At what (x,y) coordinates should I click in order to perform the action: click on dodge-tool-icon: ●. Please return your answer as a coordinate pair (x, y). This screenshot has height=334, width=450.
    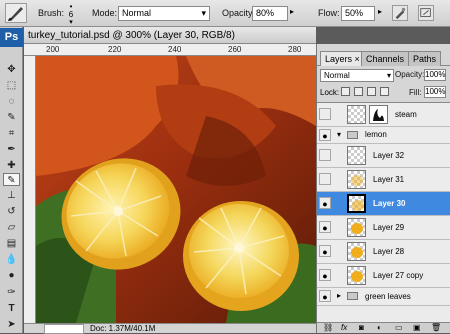
    Looking at the image, I should click on (11, 275).